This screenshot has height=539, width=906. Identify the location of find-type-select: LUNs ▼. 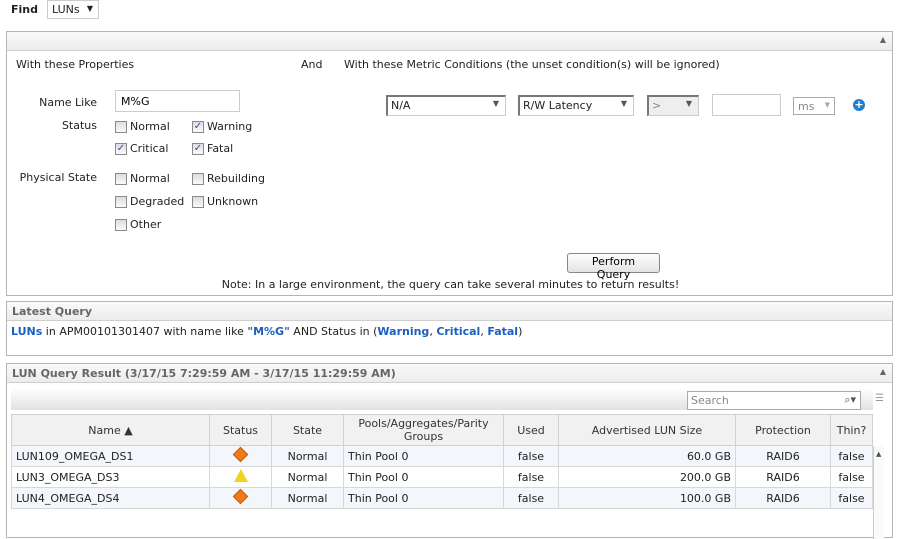
(73, 9).